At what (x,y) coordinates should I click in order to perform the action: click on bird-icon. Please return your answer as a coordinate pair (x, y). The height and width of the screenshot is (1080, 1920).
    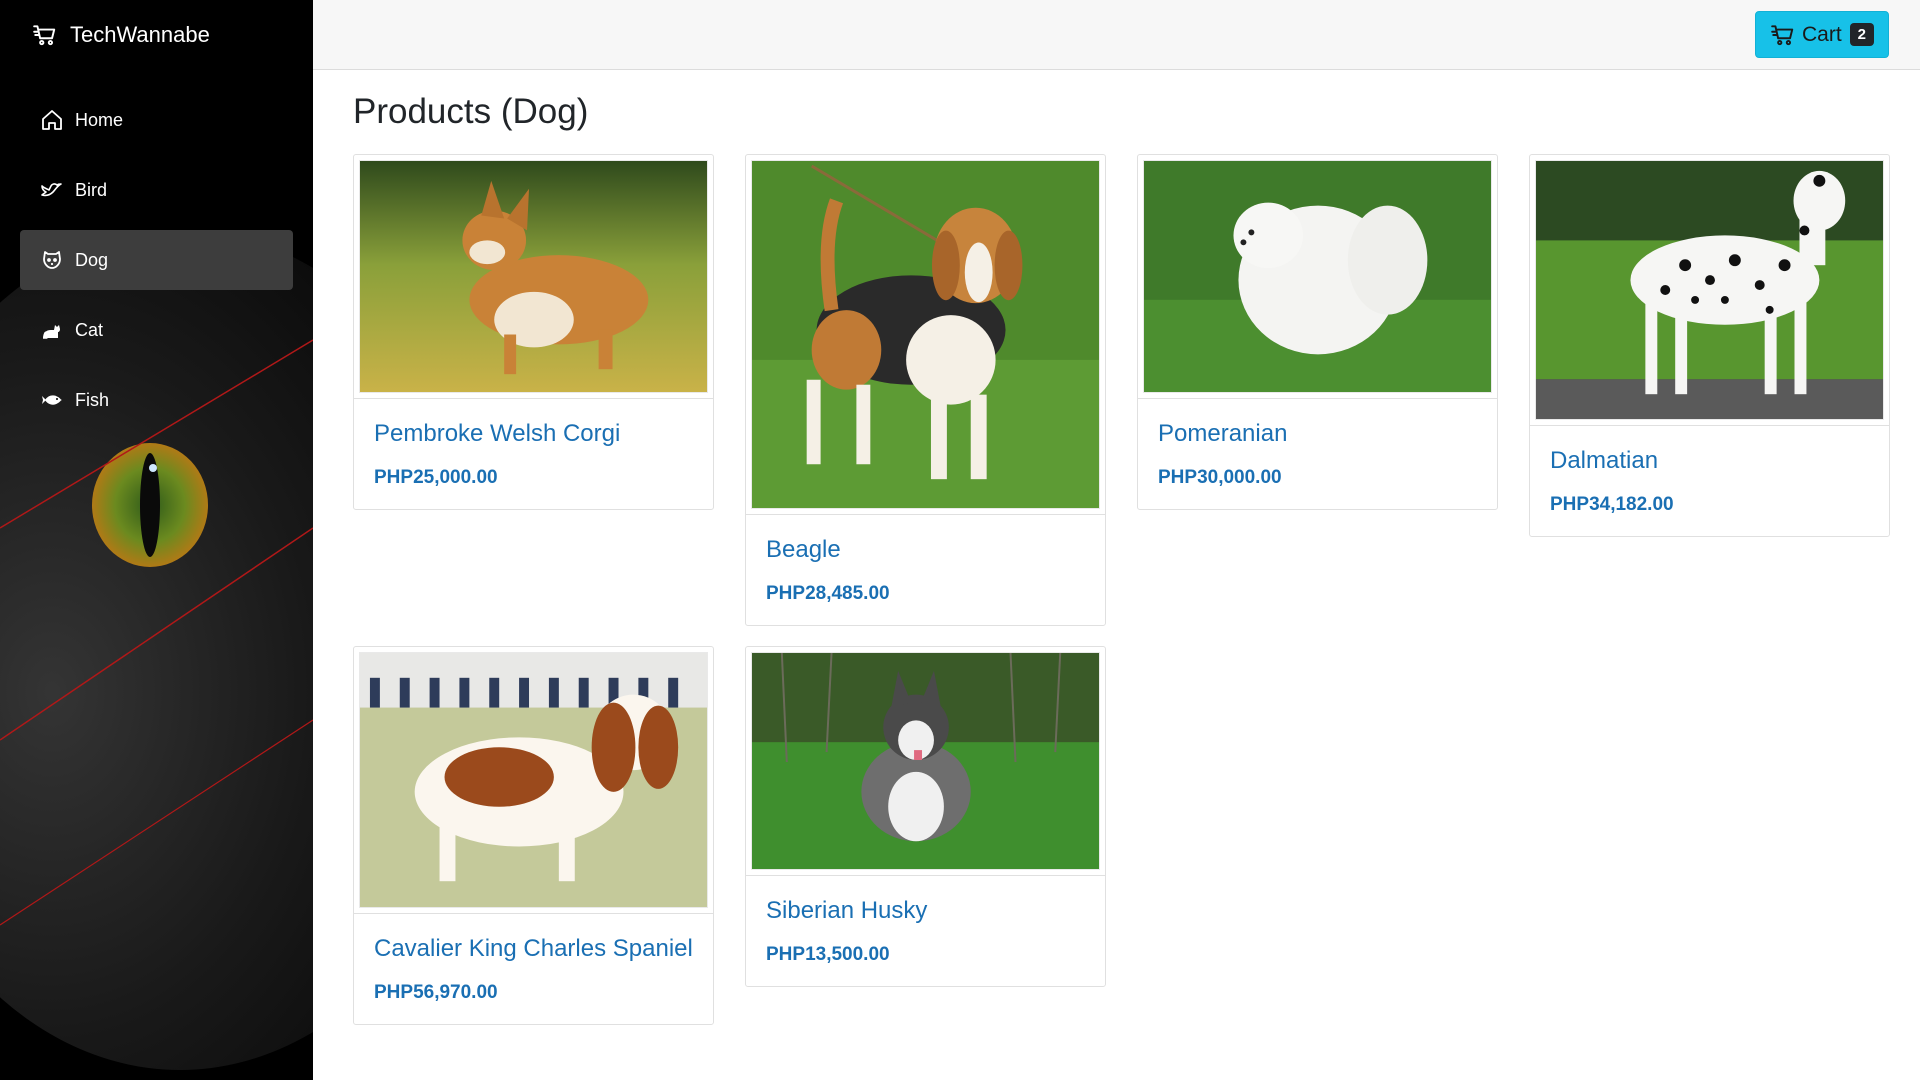
    Looking at the image, I should click on (52, 190).